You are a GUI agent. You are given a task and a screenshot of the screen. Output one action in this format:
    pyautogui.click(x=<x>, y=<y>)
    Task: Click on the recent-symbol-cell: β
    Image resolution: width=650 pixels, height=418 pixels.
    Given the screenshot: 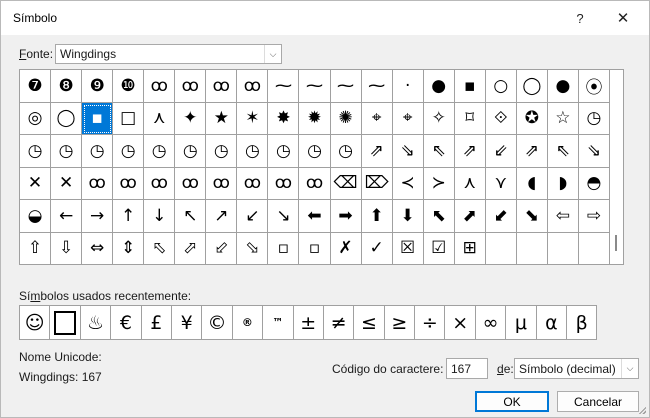 What is the action you would take?
    pyautogui.click(x=582, y=323)
    